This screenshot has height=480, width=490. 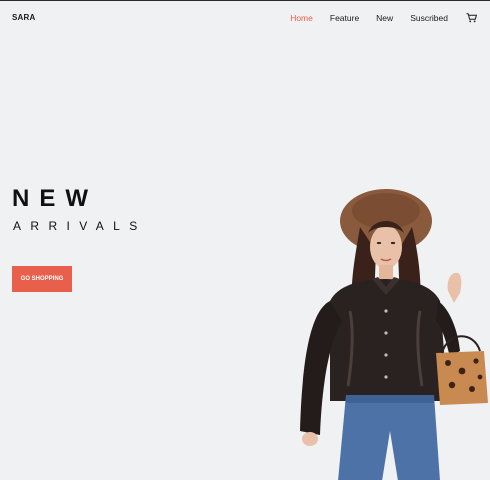 What do you see at coordinates (55, 198) in the screenshot?
I see `hero-title: NEW` at bounding box center [55, 198].